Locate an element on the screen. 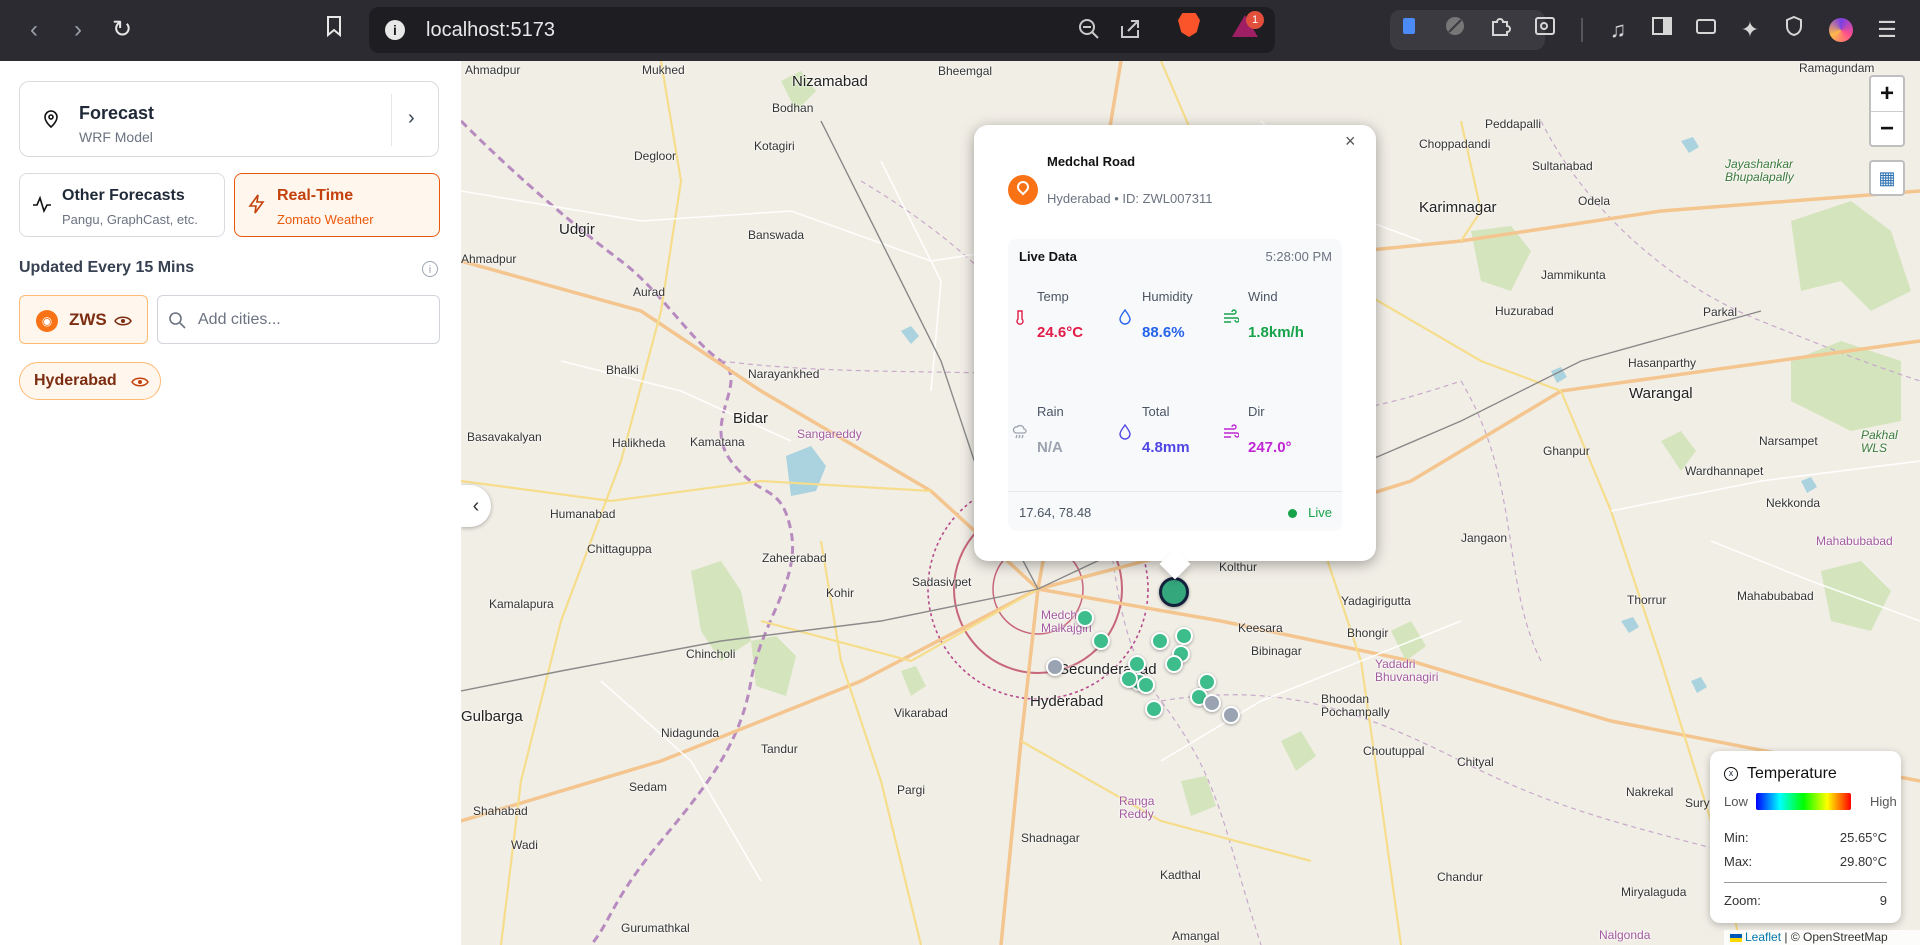 This screenshot has height=945, width=1920. puzzle-extensions-icon is located at coordinates (1500, 30).